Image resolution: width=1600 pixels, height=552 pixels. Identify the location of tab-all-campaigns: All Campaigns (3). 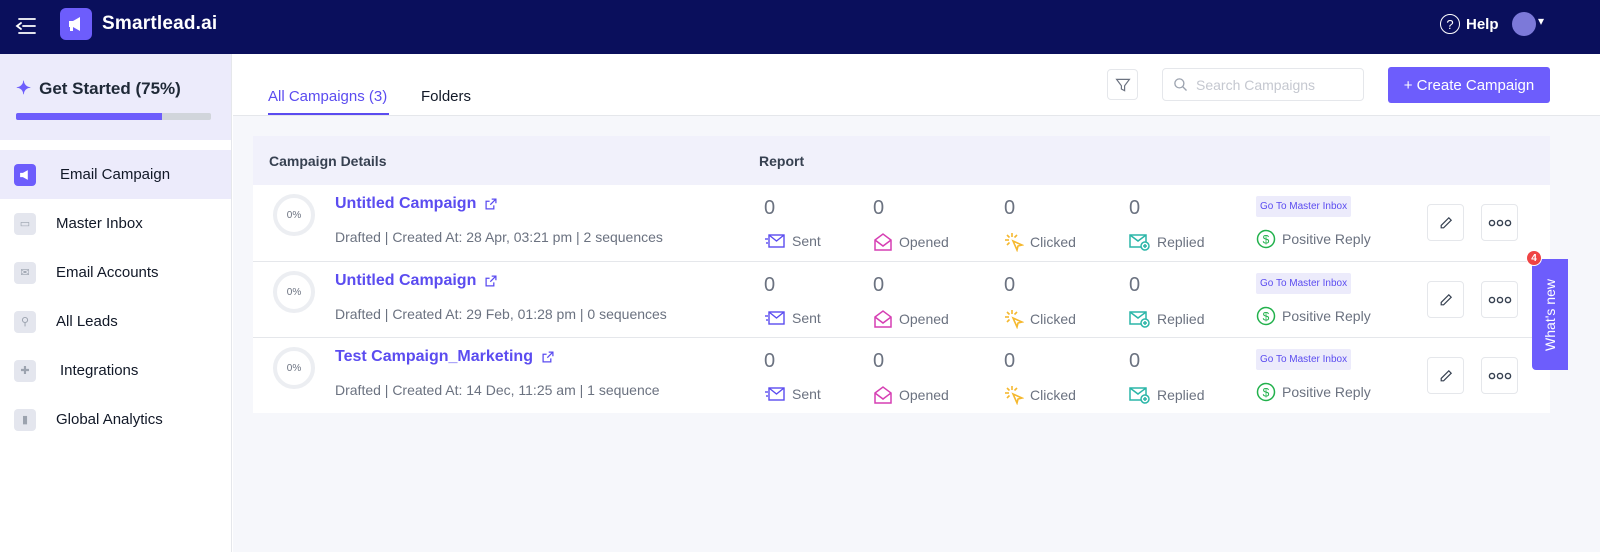
(327, 96).